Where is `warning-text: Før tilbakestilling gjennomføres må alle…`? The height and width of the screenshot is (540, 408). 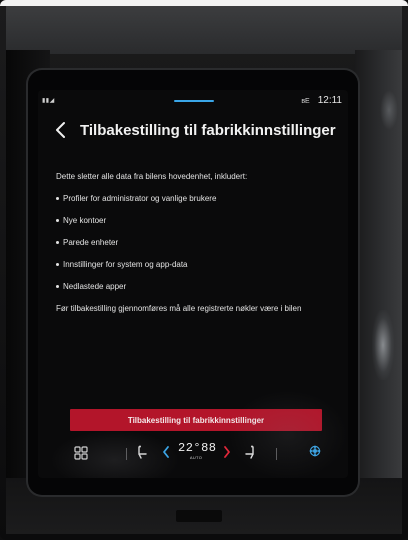 warning-text: Før tilbakestilling gjennomføres må alle… is located at coordinates (179, 308).